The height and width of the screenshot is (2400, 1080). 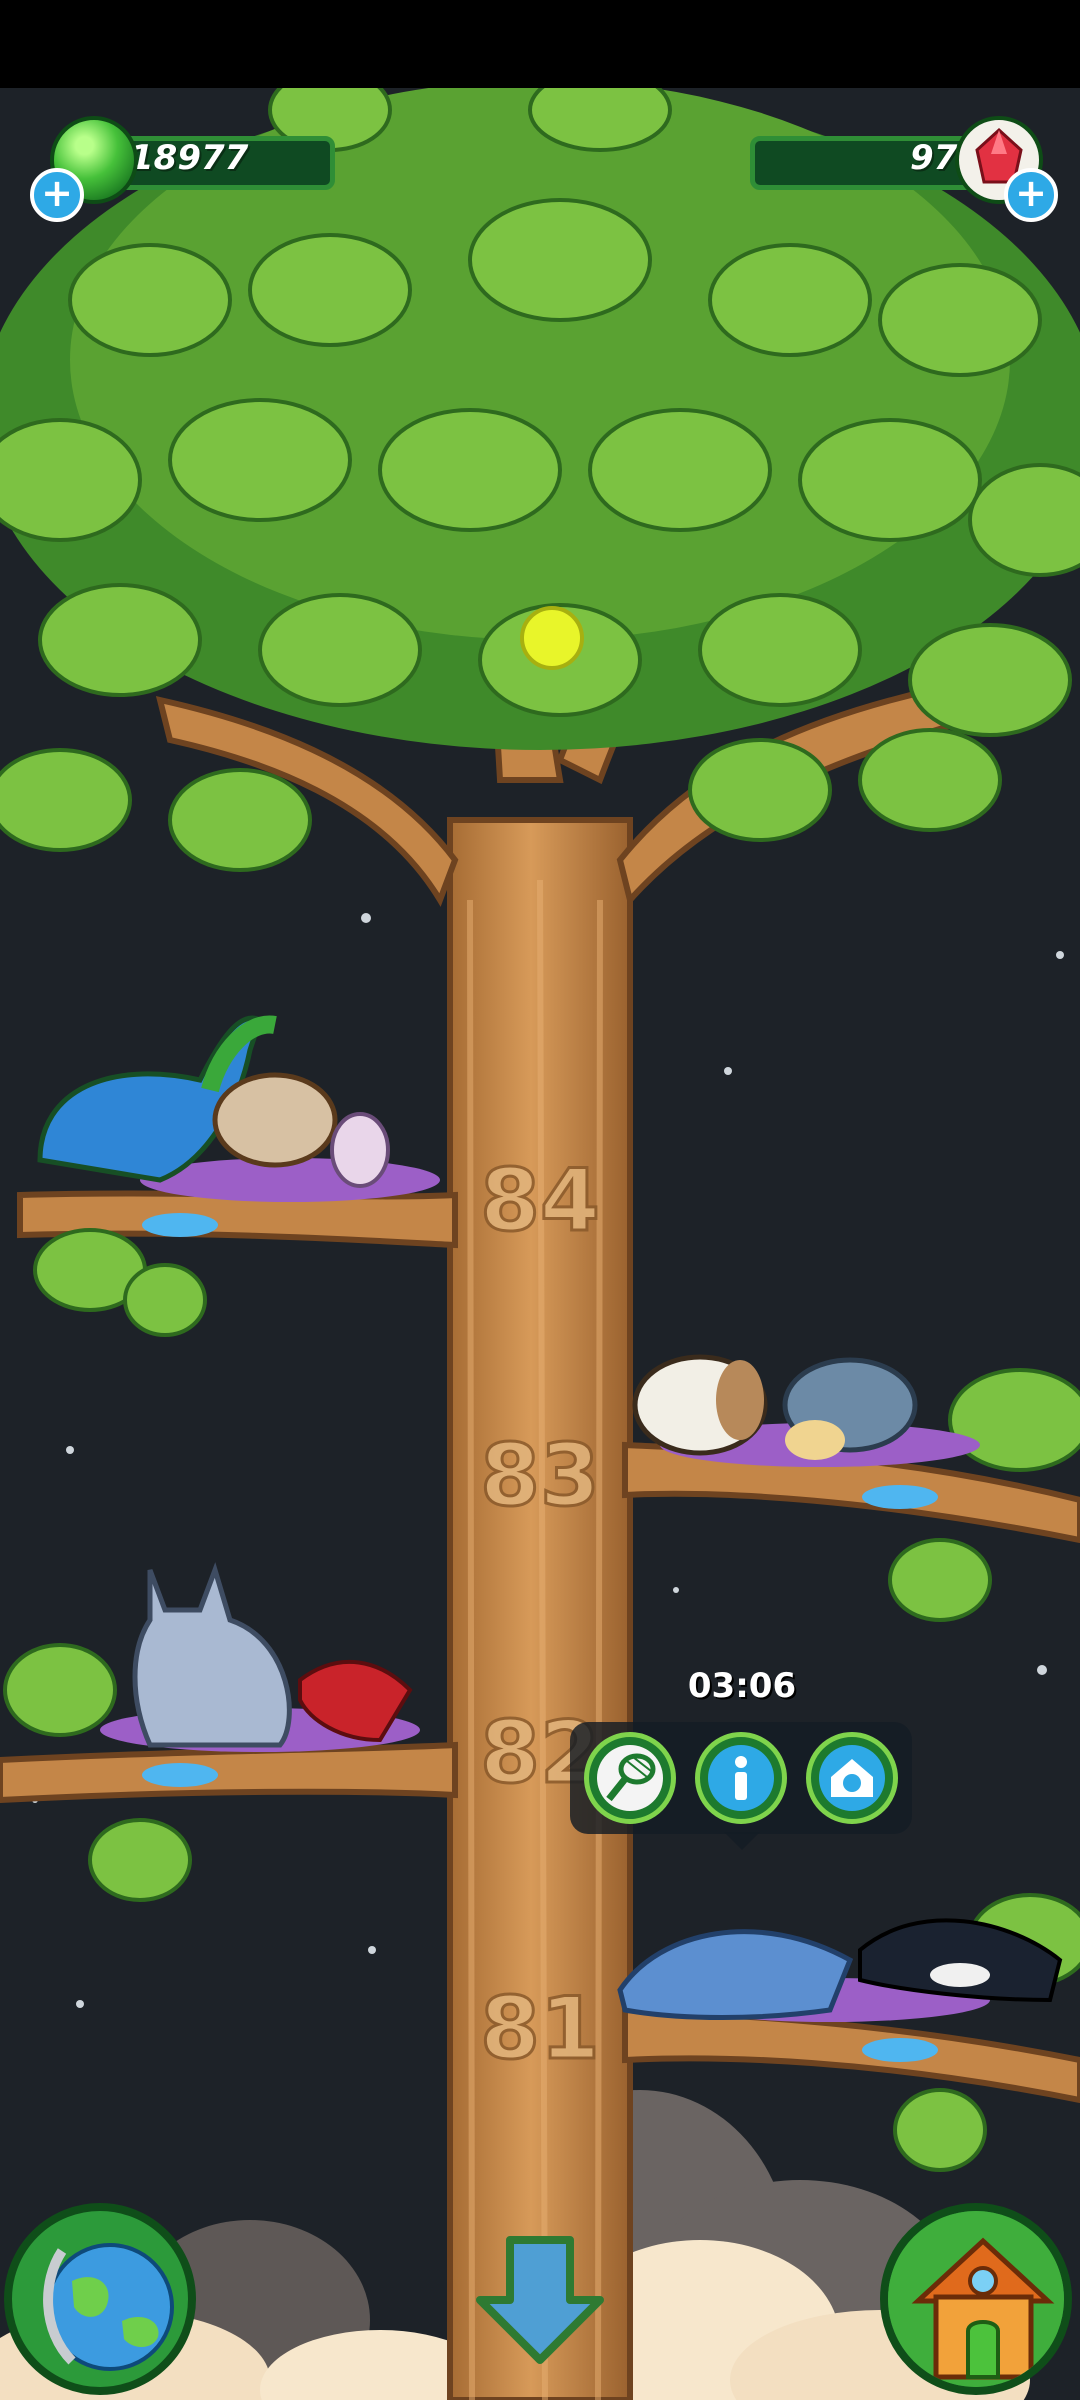 I want to click on currency-right: 97 +, so click(x=895, y=169).